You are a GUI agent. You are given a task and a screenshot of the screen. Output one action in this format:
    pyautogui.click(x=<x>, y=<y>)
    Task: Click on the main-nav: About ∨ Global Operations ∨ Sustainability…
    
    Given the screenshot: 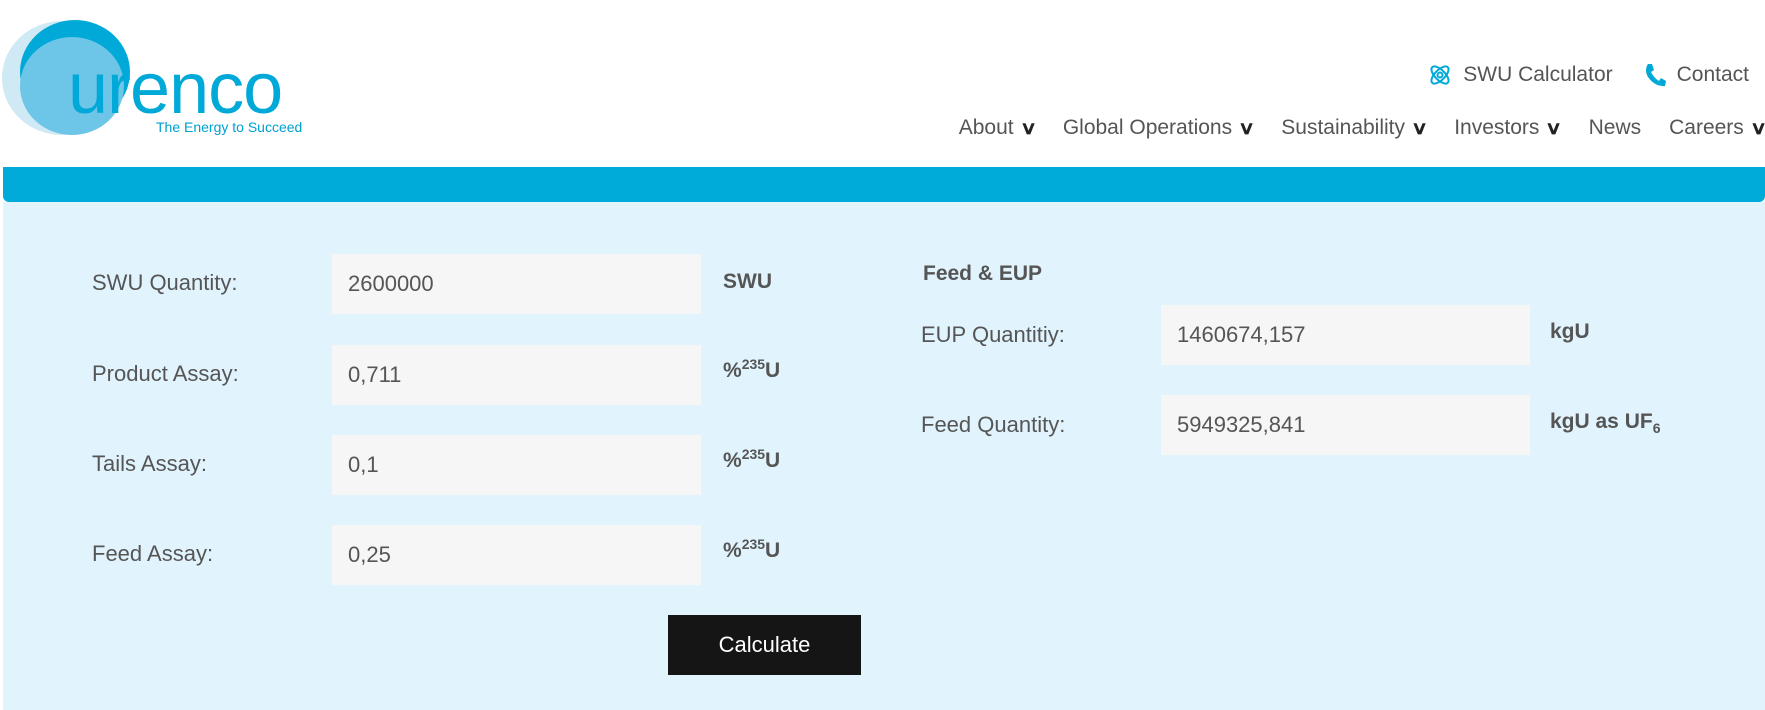 What is the action you would take?
    pyautogui.click(x=1362, y=128)
    